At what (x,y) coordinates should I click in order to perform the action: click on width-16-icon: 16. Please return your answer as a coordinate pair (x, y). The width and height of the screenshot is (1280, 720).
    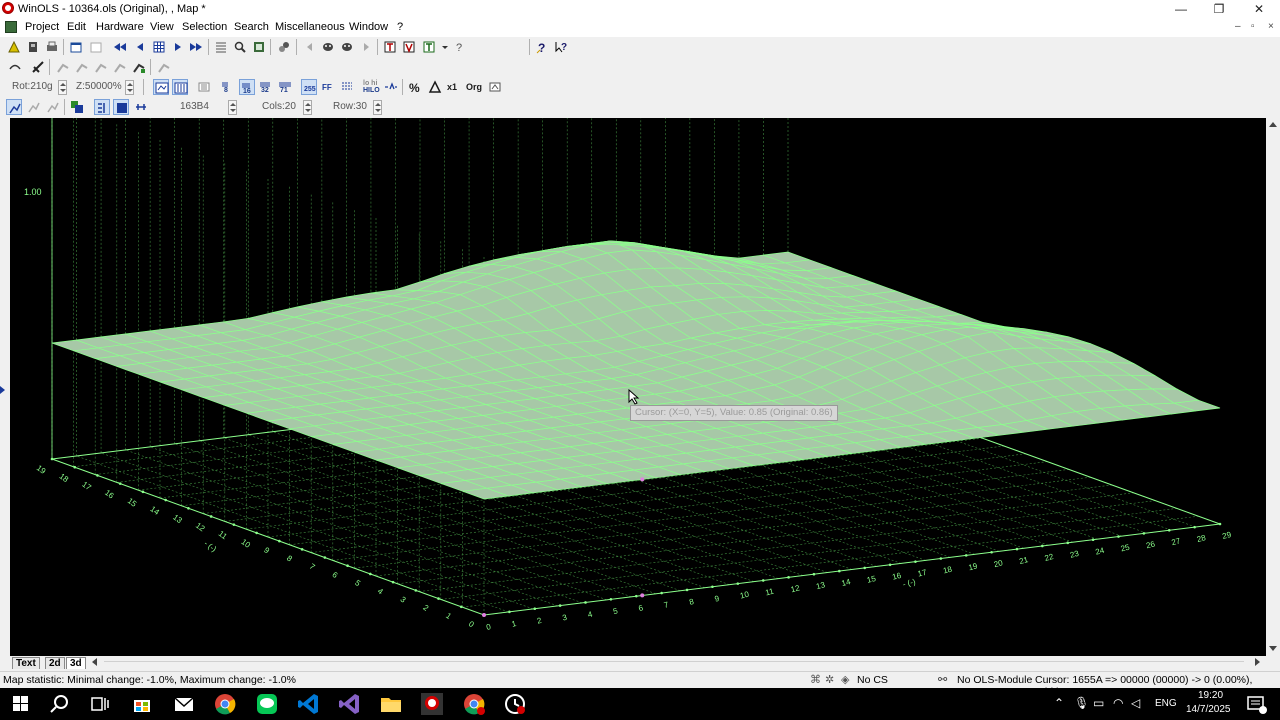
    Looking at the image, I should click on (247, 87).